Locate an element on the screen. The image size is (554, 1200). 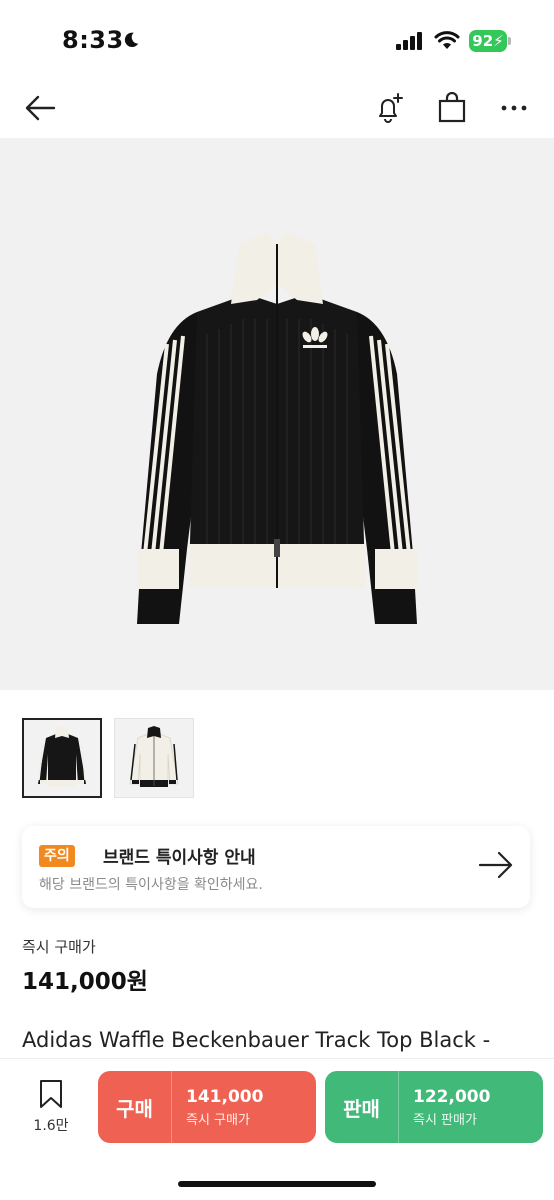
home-indicator is located at coordinates (277, 1184).